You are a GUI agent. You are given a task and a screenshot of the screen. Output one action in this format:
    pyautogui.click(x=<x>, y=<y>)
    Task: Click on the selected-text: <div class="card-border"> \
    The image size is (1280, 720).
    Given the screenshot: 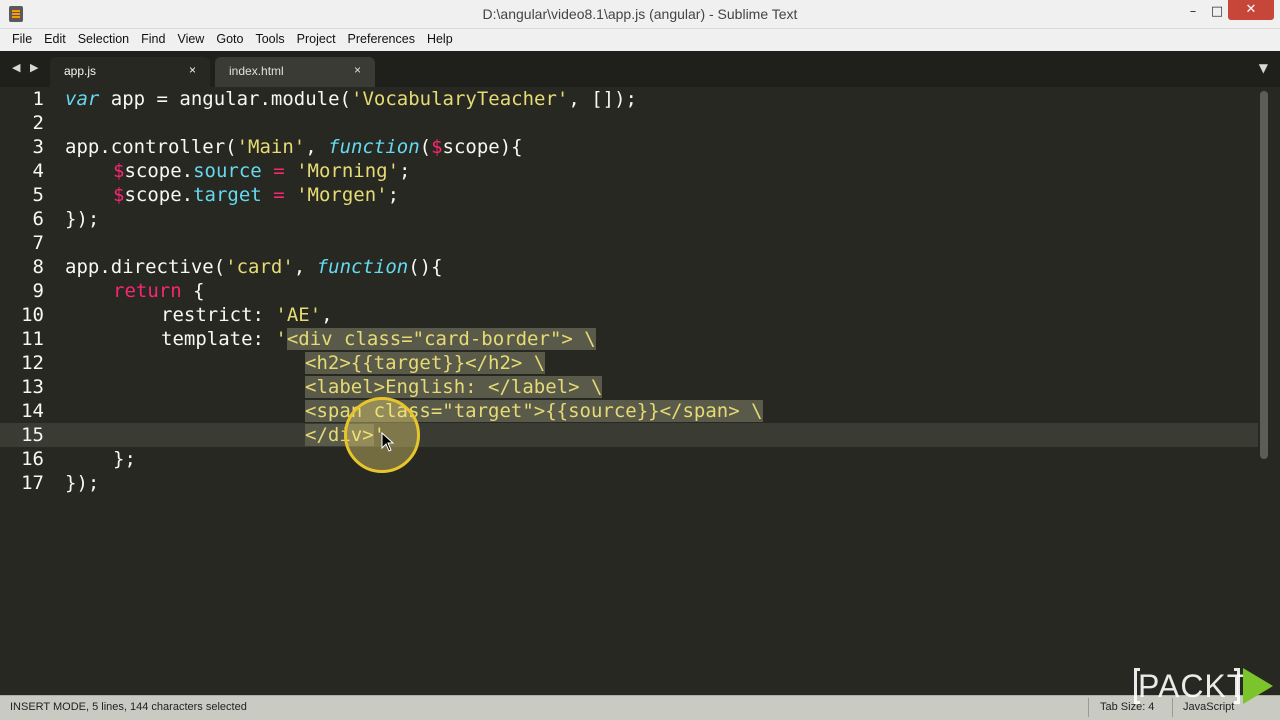 What is the action you would take?
    pyautogui.click(x=441, y=339)
    